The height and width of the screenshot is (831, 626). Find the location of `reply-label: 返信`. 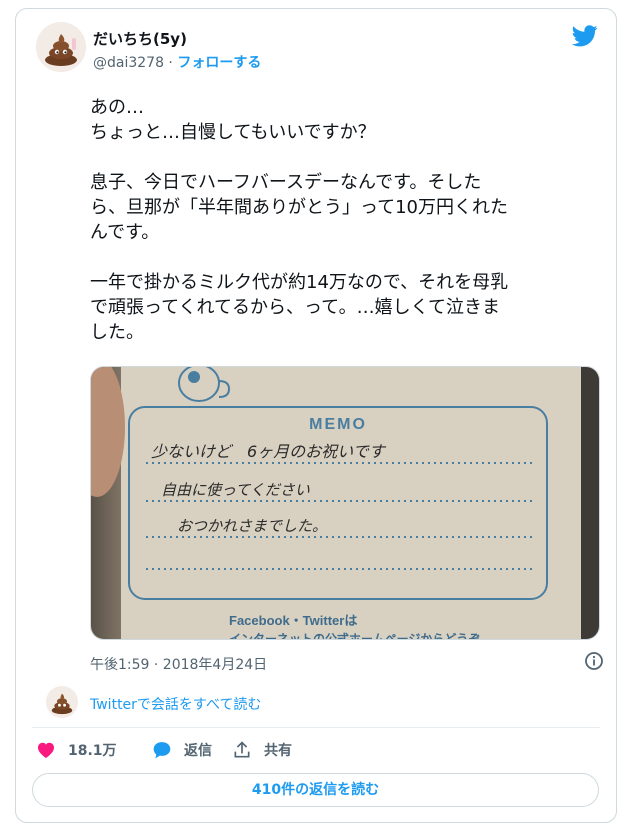

reply-label: 返信 is located at coordinates (198, 751).